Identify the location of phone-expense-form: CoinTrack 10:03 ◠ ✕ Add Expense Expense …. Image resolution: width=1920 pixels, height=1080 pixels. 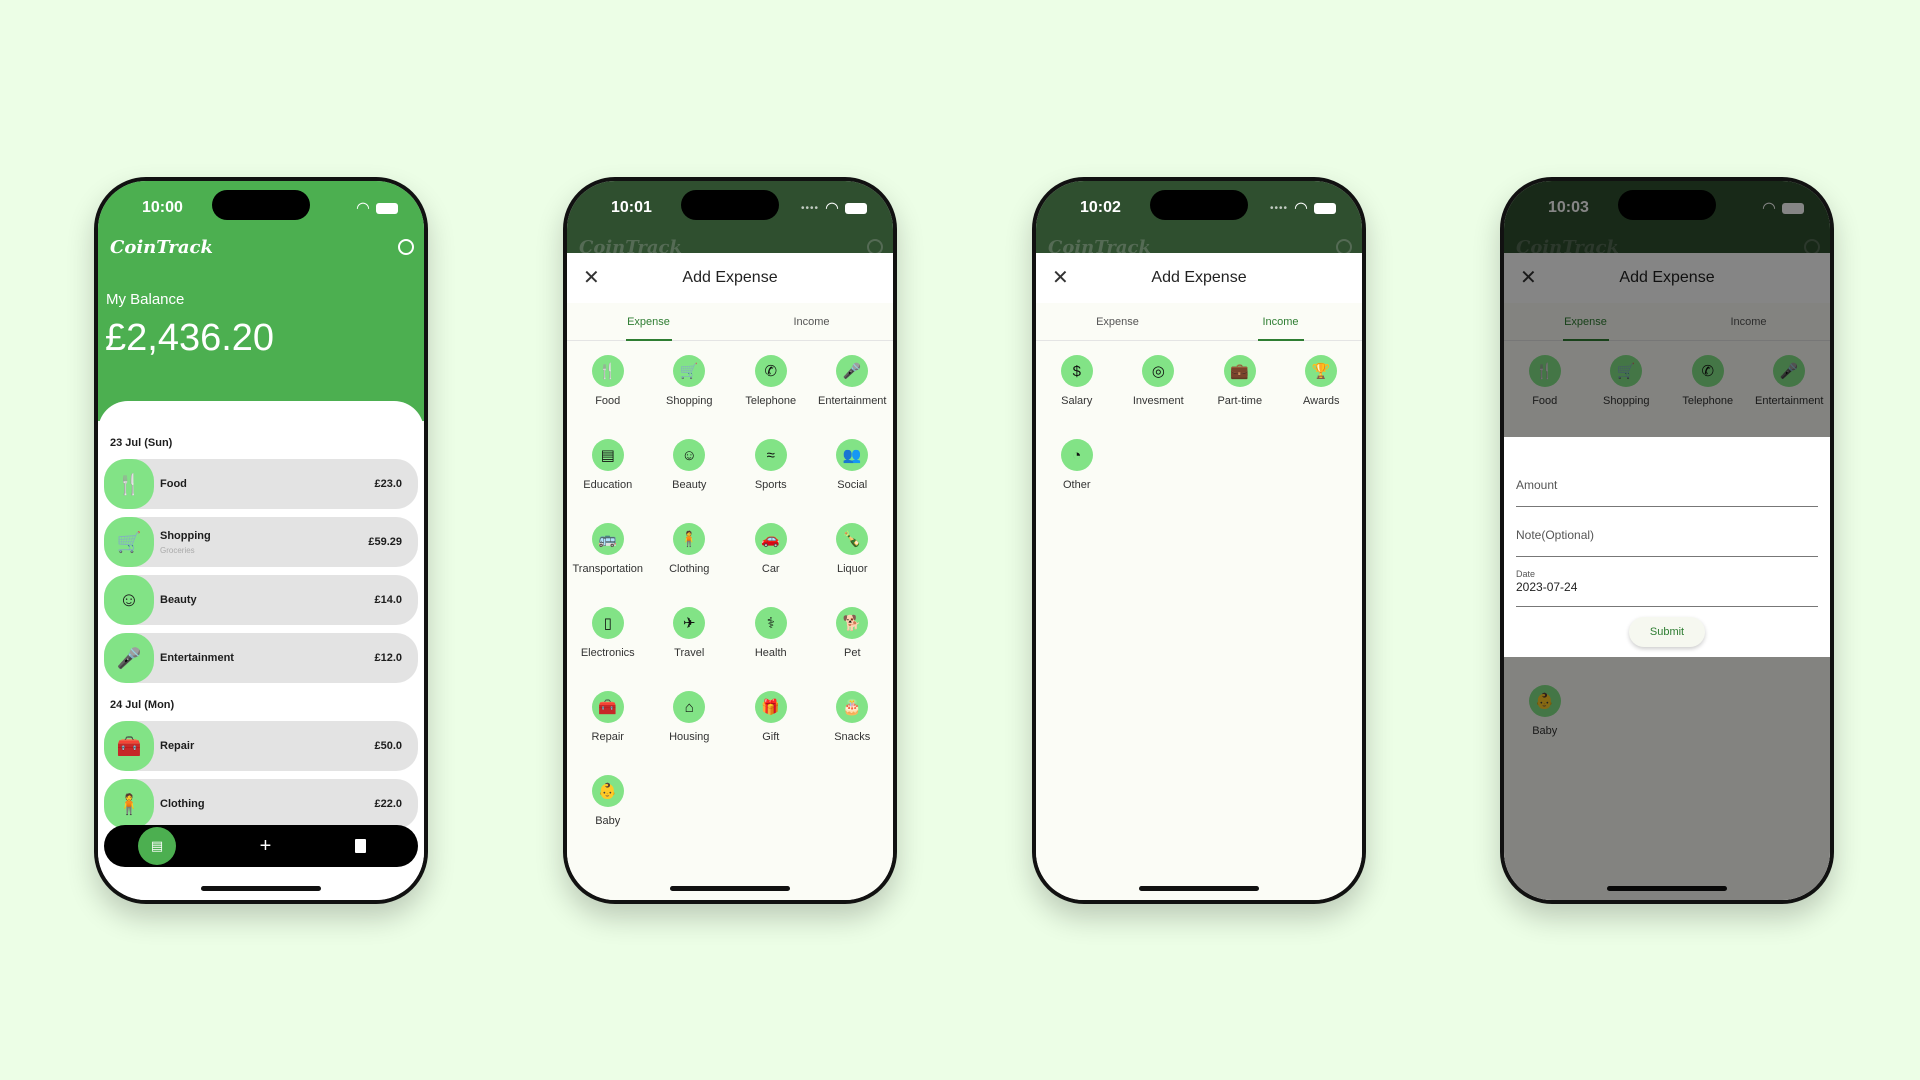
(1667, 540).